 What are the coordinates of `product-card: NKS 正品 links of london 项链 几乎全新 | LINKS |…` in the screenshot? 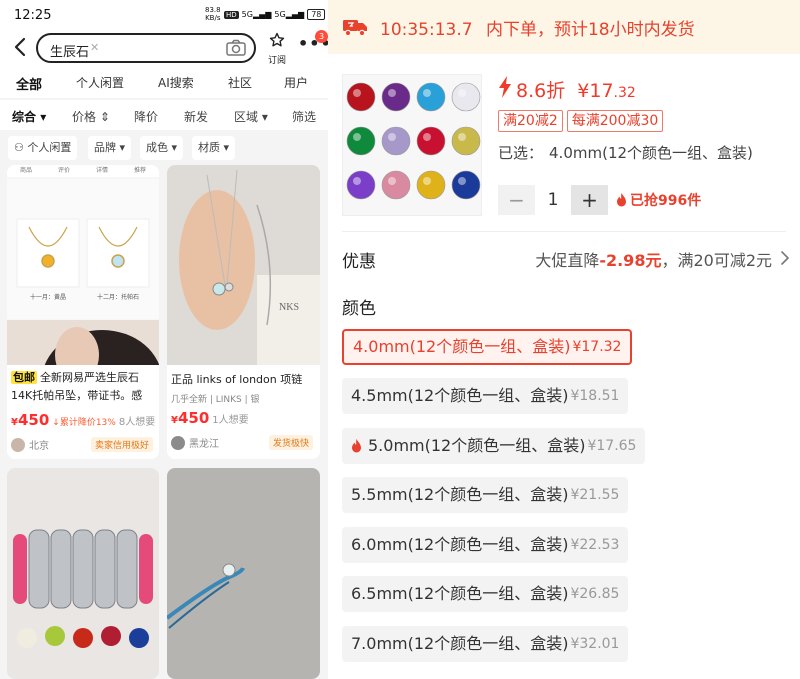 It's located at (243, 312).